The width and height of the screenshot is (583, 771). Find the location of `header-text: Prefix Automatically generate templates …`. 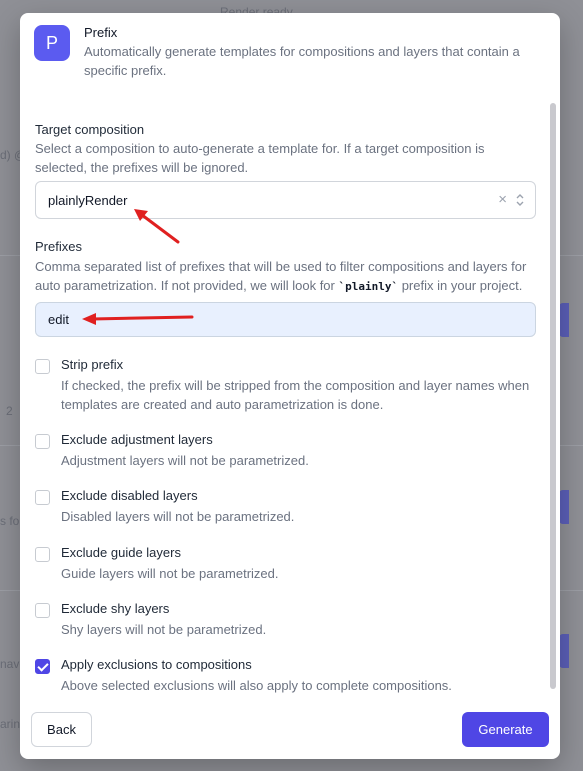

header-text: Prefix Automatically generate templates … is located at coordinates (309, 64).